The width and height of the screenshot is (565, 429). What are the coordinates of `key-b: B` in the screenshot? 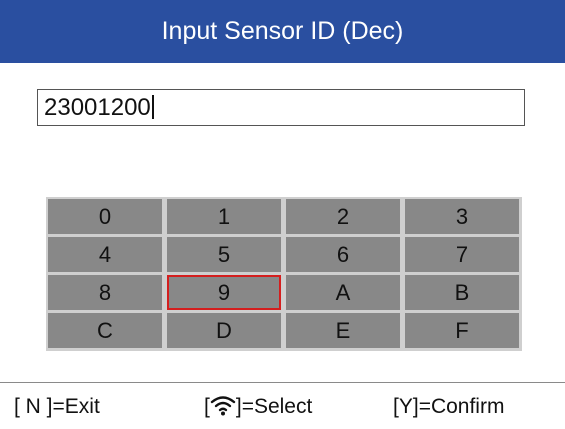 It's located at (462, 292).